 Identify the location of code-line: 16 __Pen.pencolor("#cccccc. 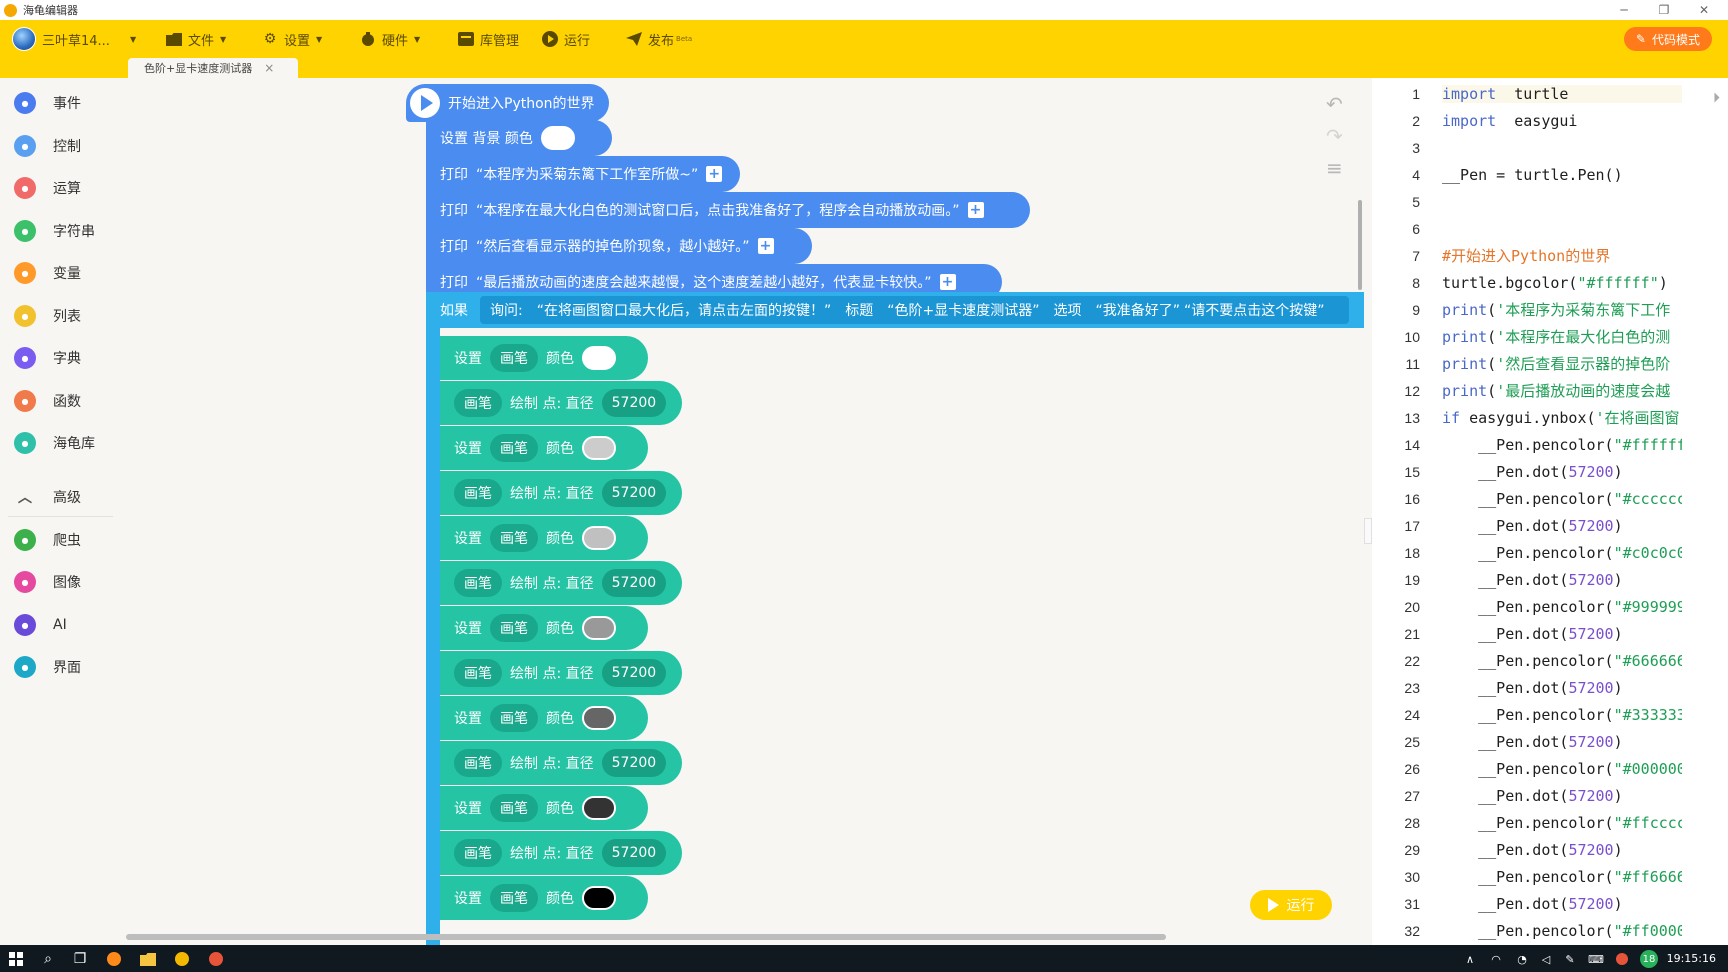
(1550, 498).